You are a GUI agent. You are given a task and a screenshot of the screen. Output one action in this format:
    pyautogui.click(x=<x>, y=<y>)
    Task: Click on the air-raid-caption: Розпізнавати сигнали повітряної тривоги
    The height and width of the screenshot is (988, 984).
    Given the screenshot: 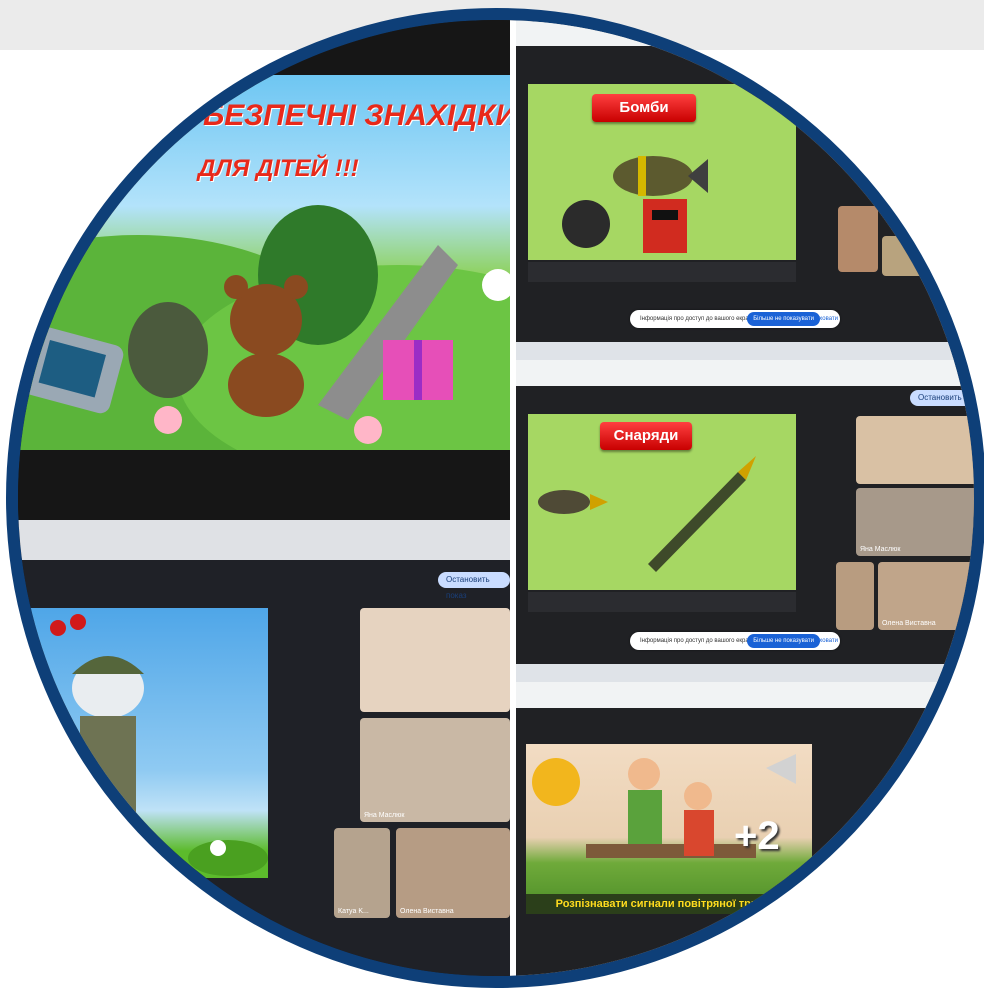 What is the action you would take?
    pyautogui.click(x=669, y=904)
    